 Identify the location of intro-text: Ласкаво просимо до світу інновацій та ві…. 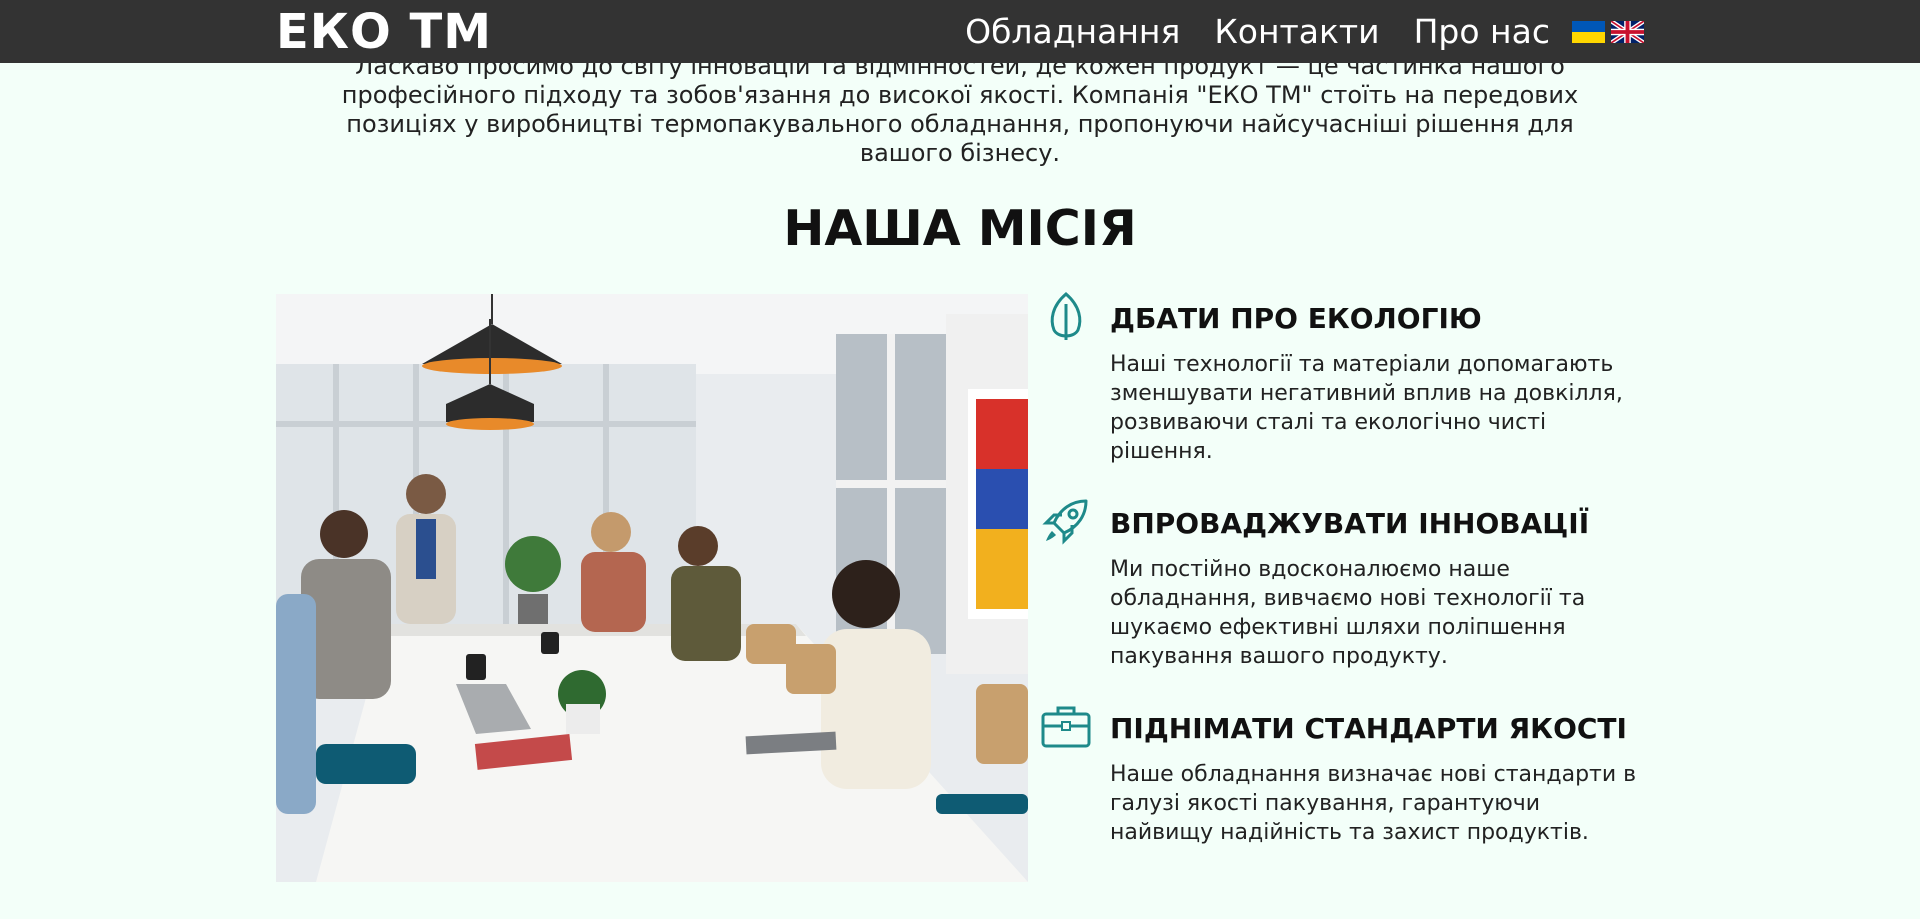
(960, 109).